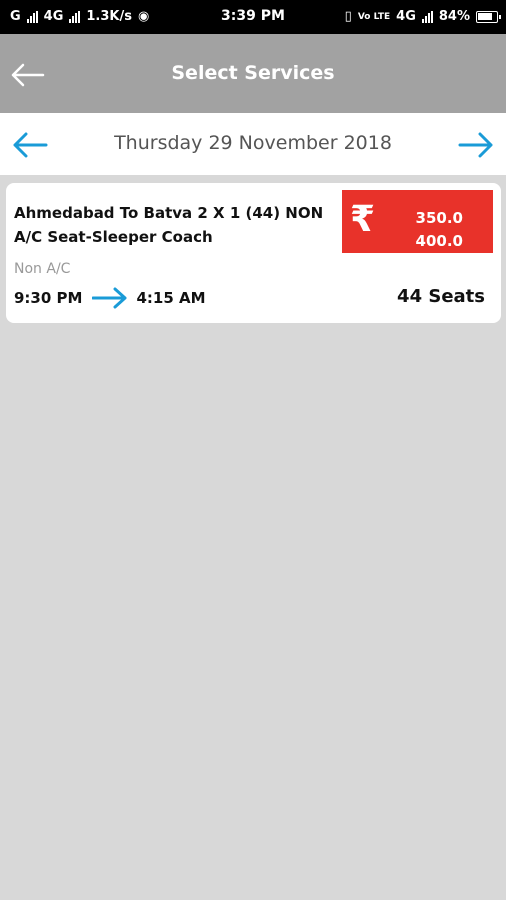 This screenshot has height=900, width=506. I want to click on page-title: Select Services, so click(253, 73).